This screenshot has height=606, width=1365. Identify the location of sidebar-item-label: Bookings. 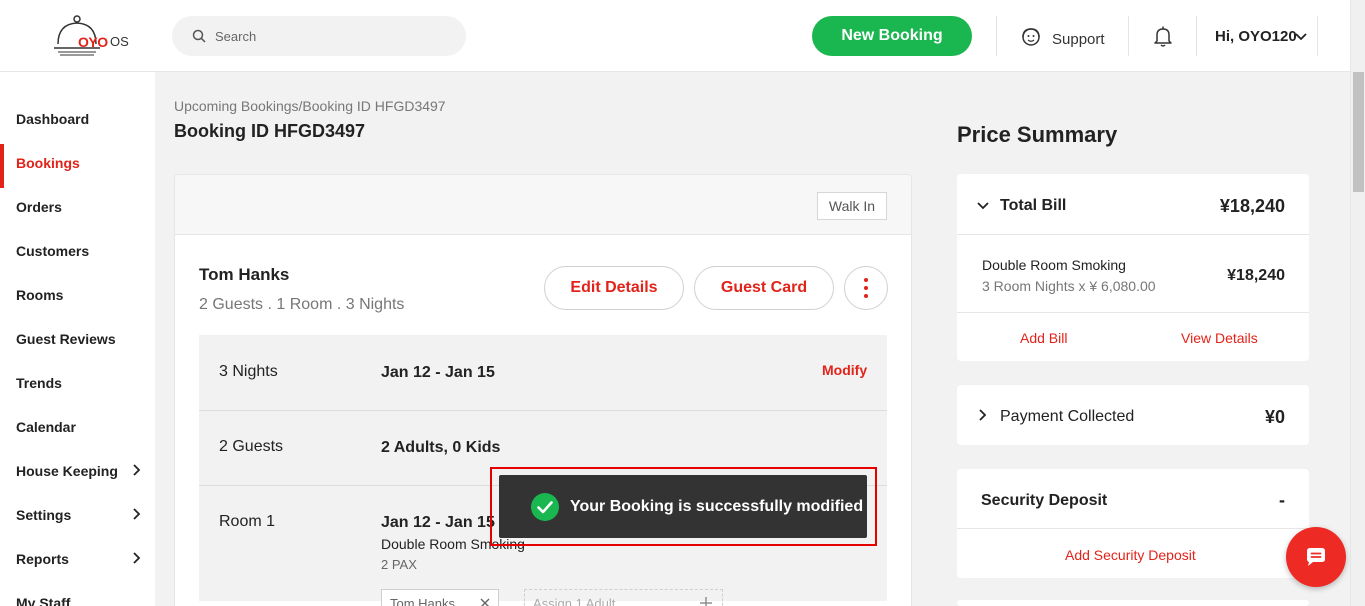
(48, 163).